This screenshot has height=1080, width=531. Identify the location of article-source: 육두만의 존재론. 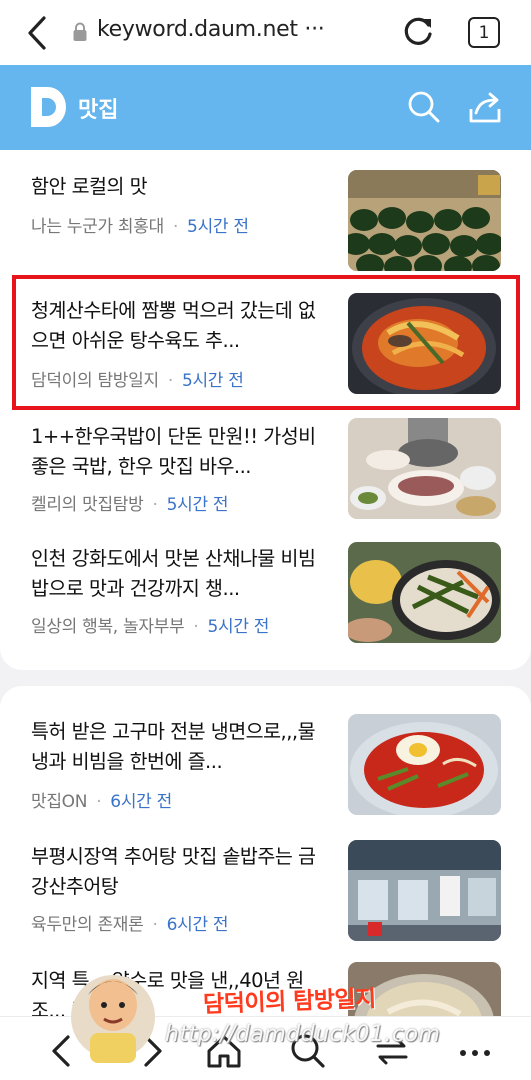
(87, 925).